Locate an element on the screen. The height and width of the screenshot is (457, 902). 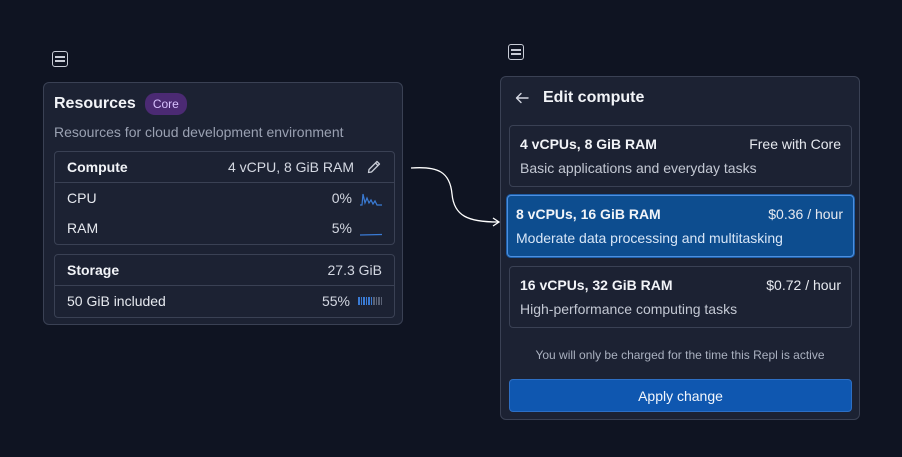
storage-included-label: 50 GiB included is located at coordinates (116, 301).